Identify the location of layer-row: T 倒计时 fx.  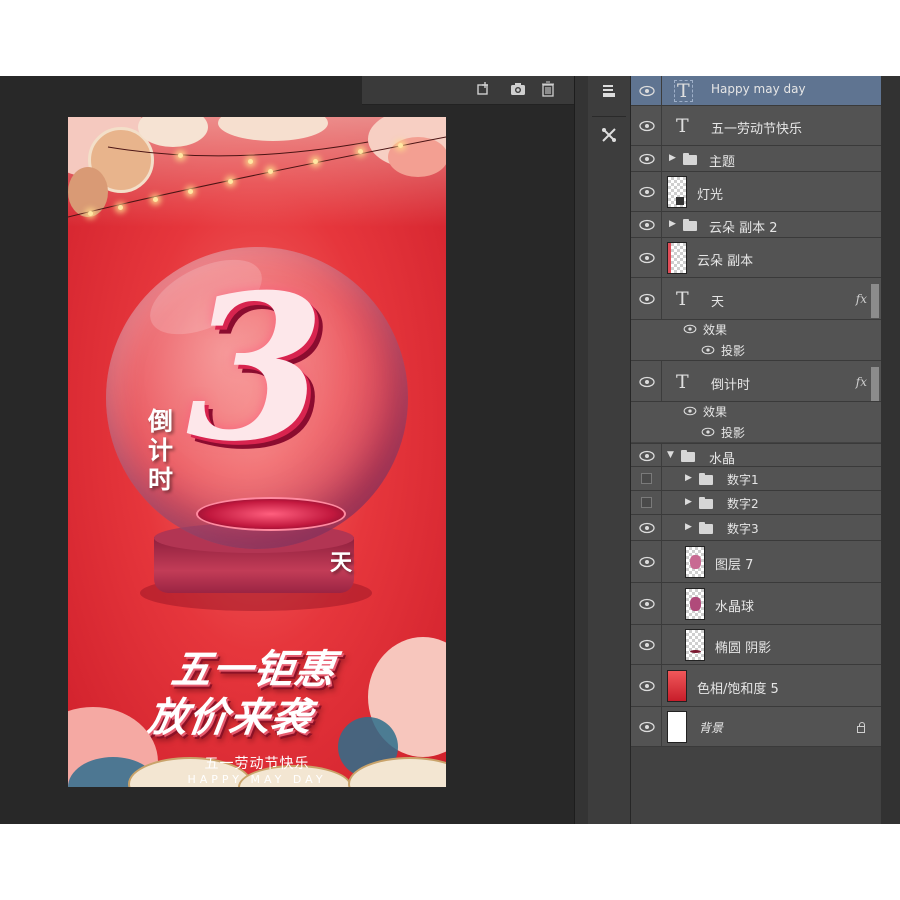
(756, 381).